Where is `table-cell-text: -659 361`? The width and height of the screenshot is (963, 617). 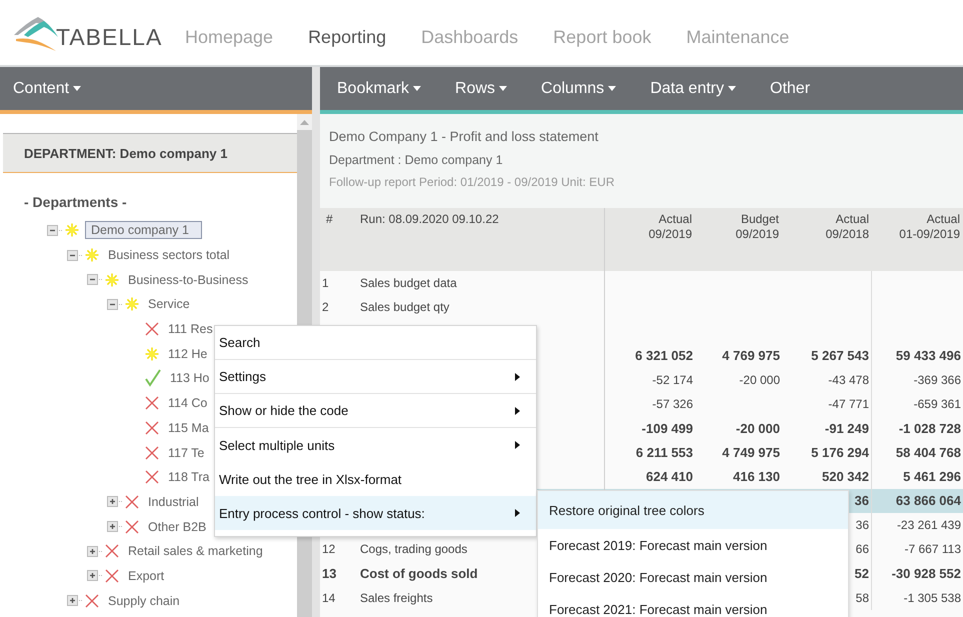 table-cell-text: -659 361 is located at coordinates (937, 405).